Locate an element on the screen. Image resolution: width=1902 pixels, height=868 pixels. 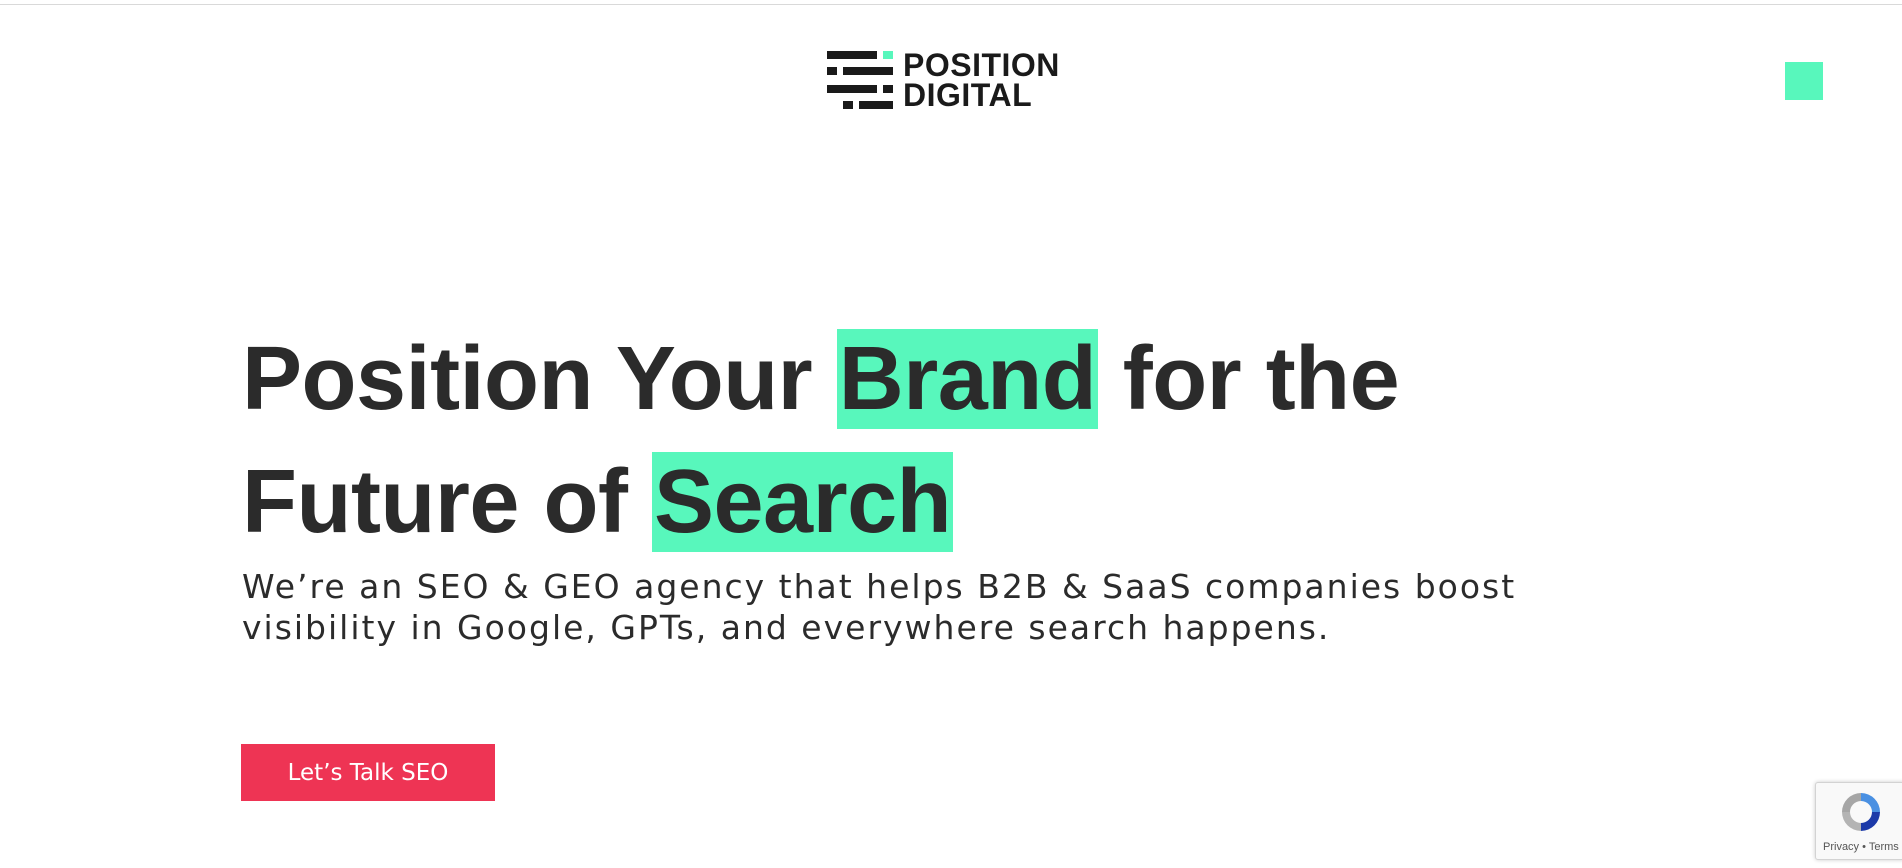
site-logo: POSITION DIGITAL is located at coordinates (943, 80).